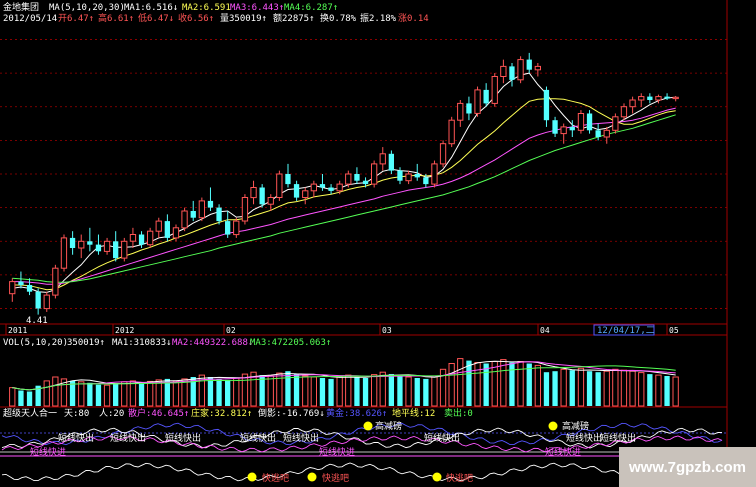 The height and width of the screenshot is (487, 756). Describe the element at coordinates (30, 19) in the screenshot. I see `quote-date: 2012/05/14` at that location.